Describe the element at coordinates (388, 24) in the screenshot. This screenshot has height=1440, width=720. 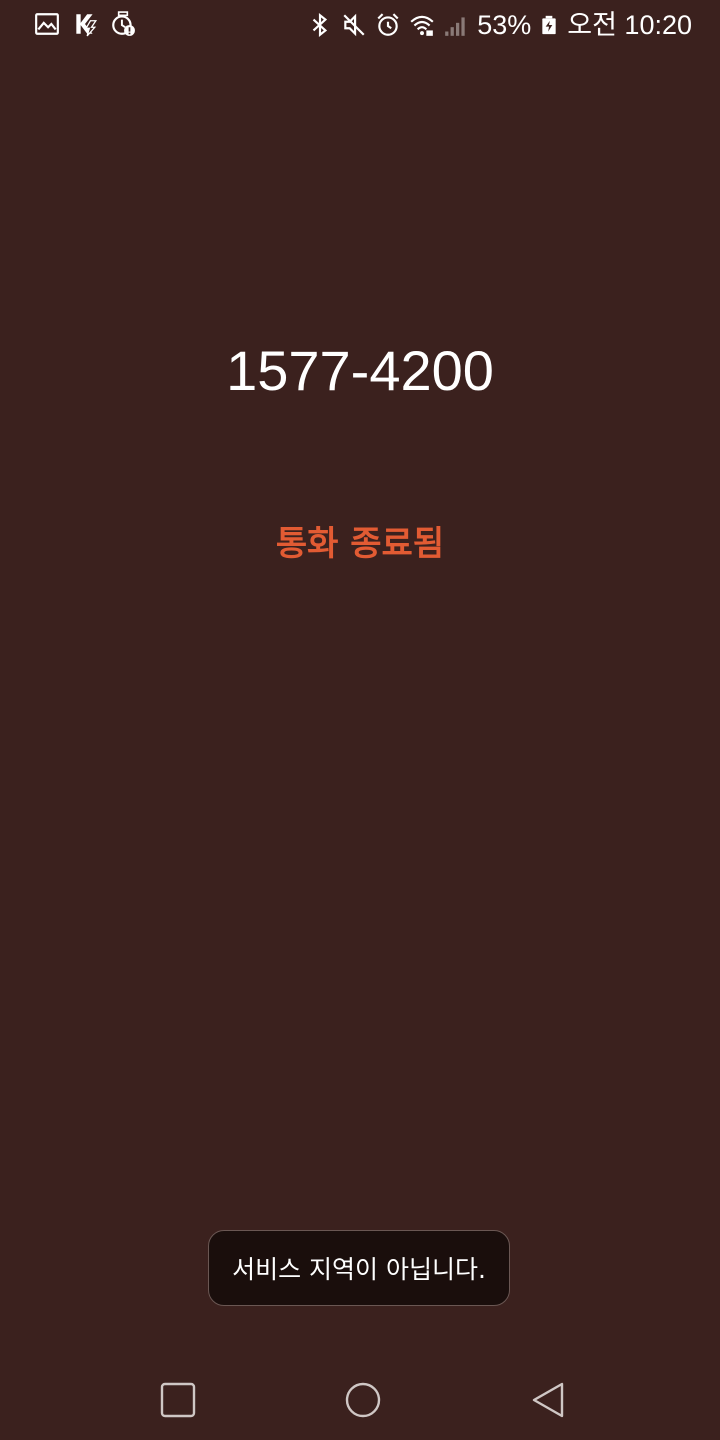
I see `alarm-icon` at that location.